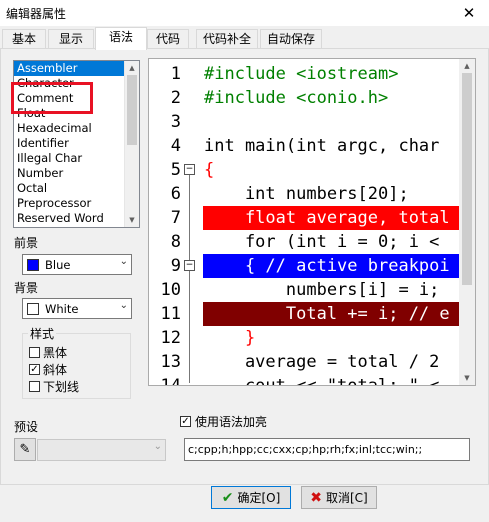  I want to click on bold-option: 黑体, so click(48, 352).